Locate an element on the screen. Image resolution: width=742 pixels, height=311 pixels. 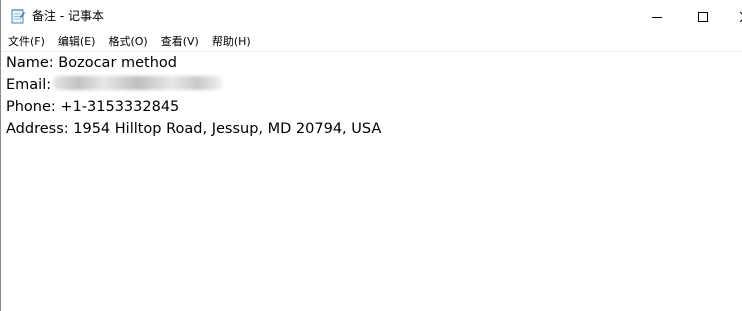
maximize-icon is located at coordinates (703, 16).